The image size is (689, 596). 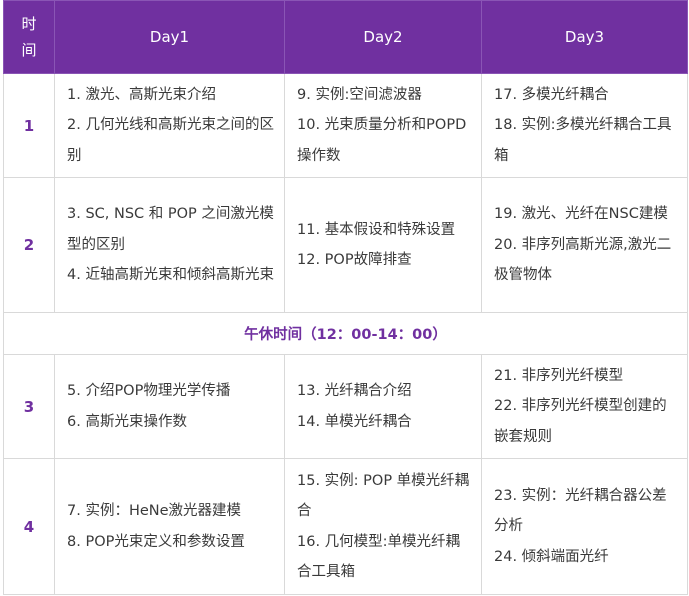 I want to click on header-row: 时 间 Day1 Day2 Day3, so click(x=345, y=37).